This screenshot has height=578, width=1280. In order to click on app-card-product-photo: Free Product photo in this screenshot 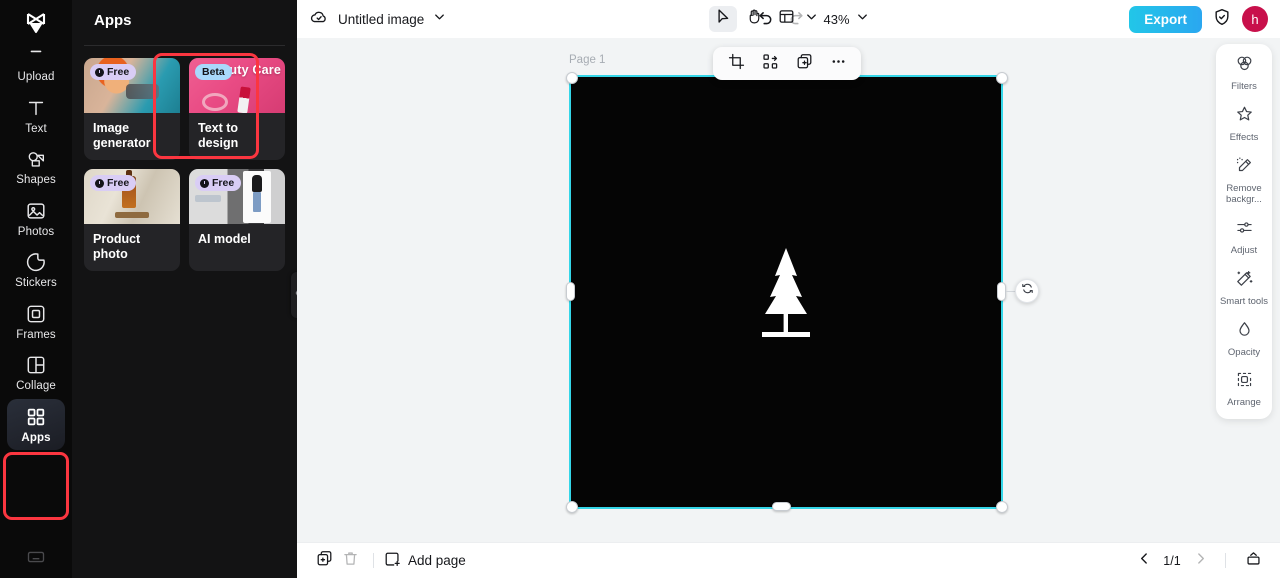, I will do `click(132, 220)`.